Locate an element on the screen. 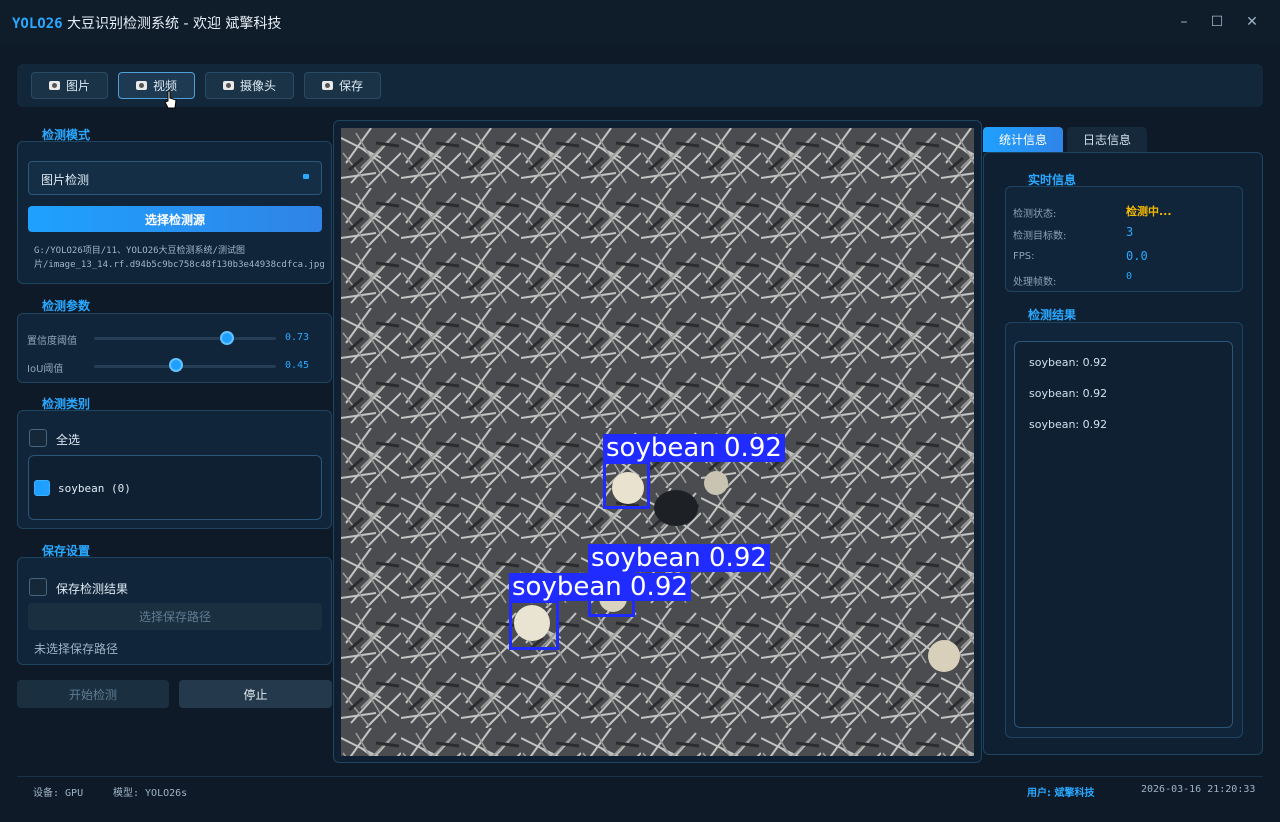  tab-logs: 日志信息 is located at coordinates (1107, 139).